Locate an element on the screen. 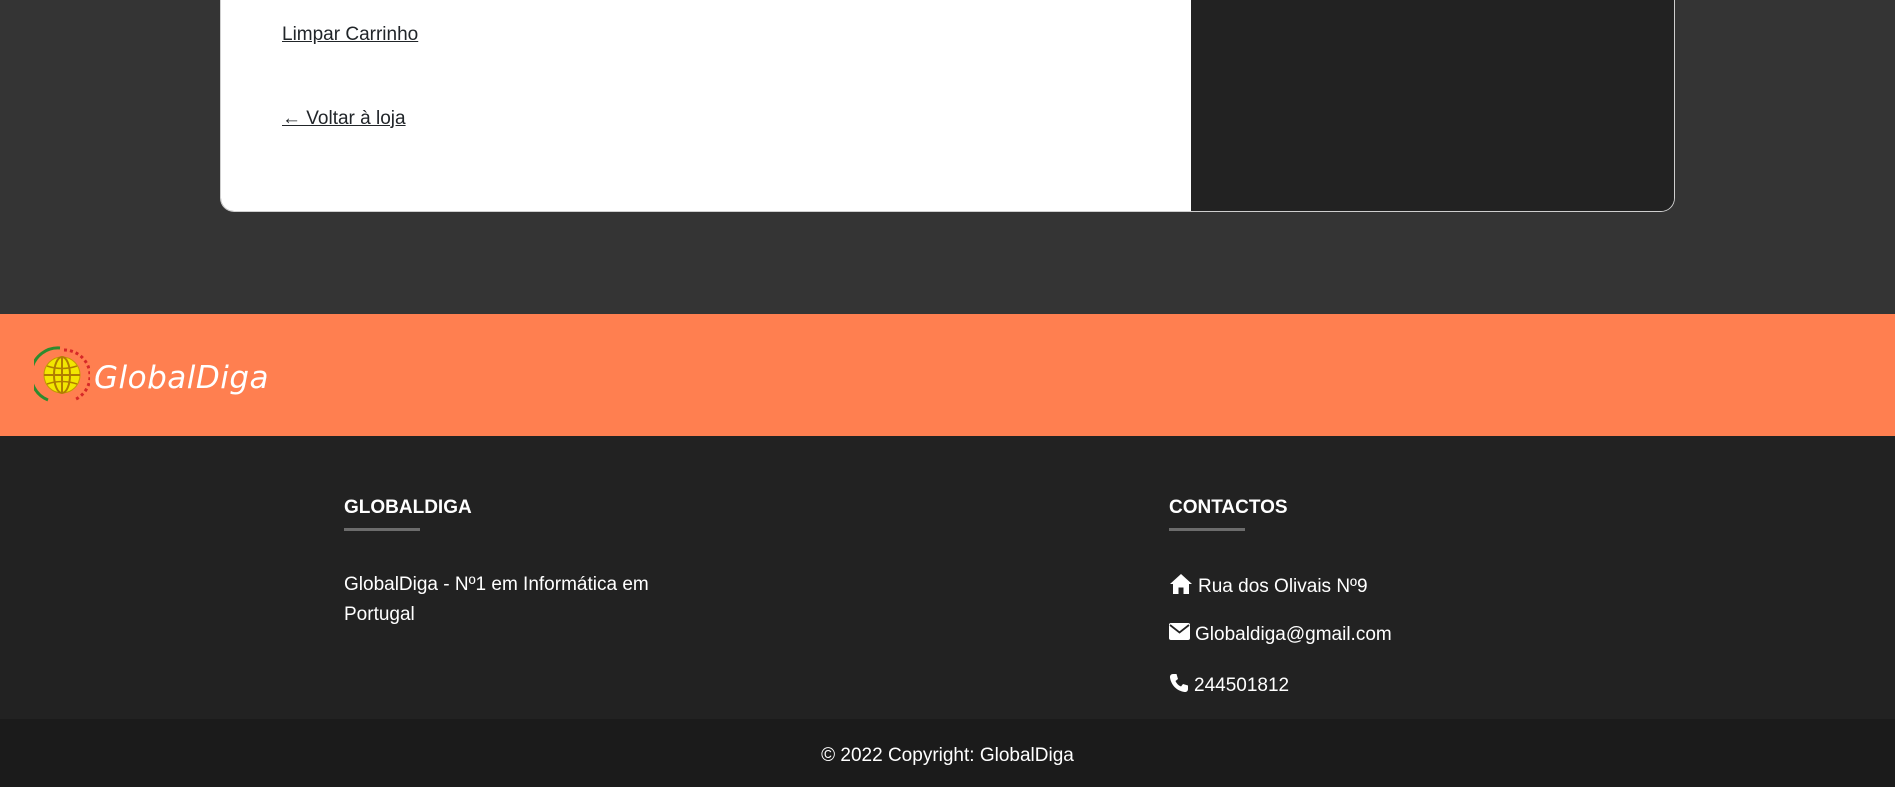 Image resolution: width=1895 pixels, height=787 pixels. globe-logo-icon is located at coordinates (60, 377).